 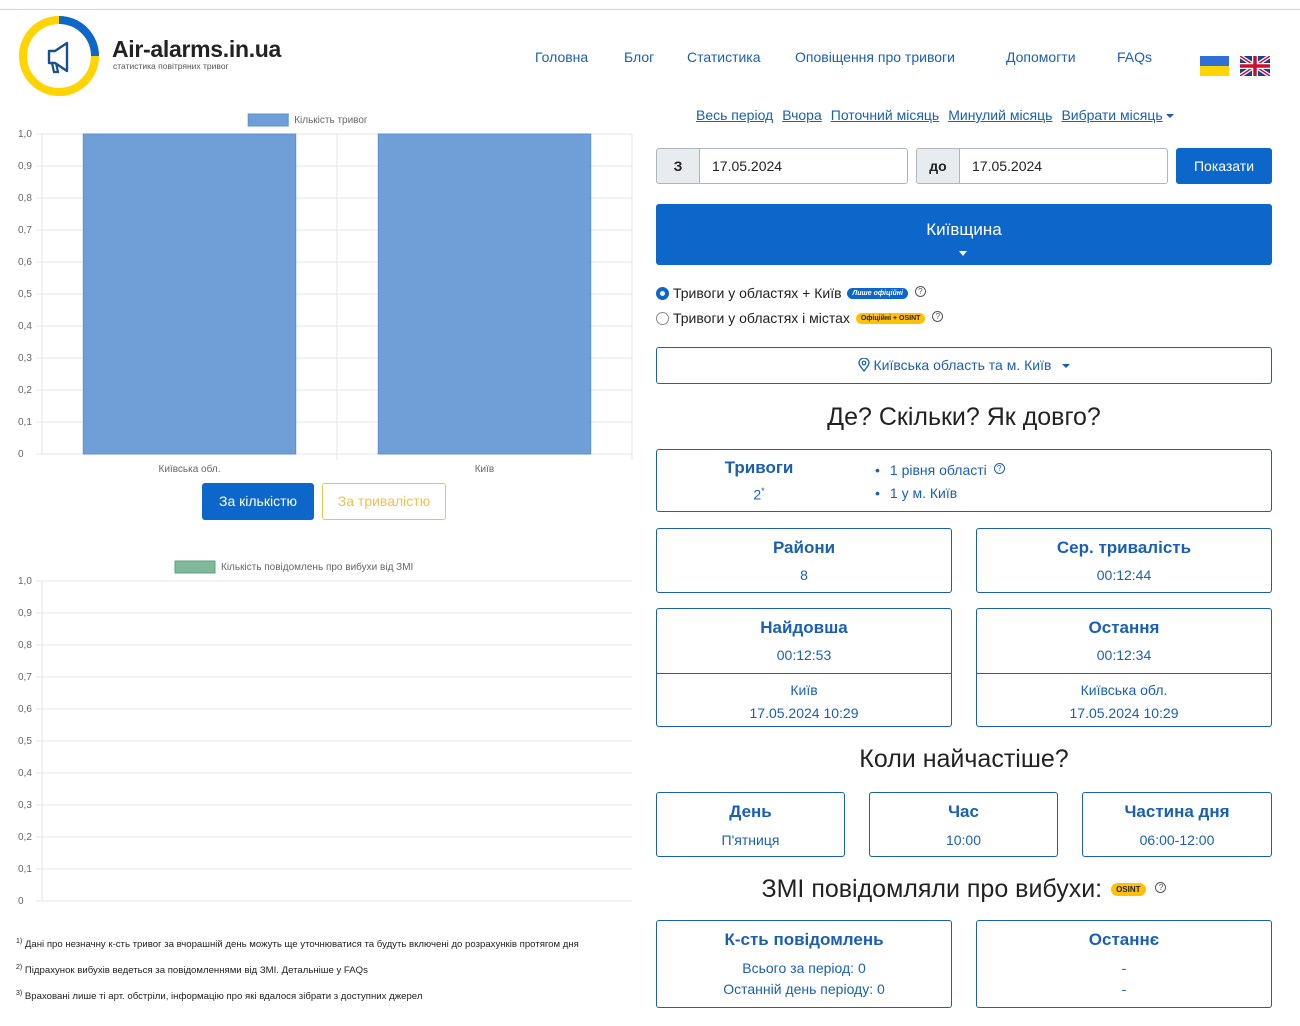 What do you see at coordinates (662, 293) in the screenshot?
I see `radio-checked-icon` at bounding box center [662, 293].